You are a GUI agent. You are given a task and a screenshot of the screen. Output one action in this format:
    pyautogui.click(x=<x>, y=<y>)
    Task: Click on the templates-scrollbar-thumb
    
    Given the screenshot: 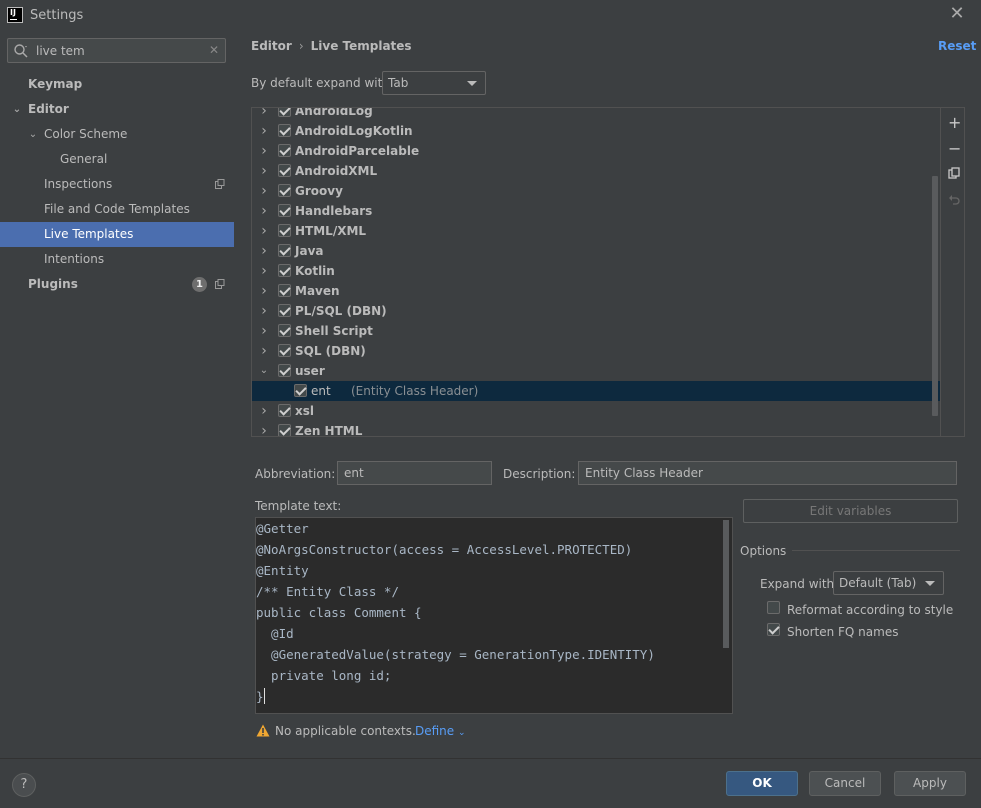 What is the action you would take?
    pyautogui.click(x=935, y=296)
    